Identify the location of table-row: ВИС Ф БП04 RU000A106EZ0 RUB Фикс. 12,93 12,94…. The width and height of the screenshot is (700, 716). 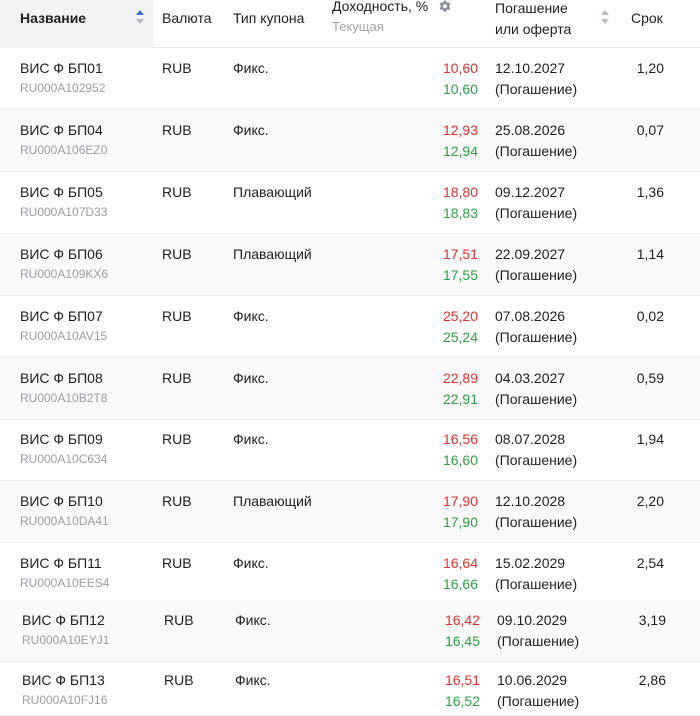
(350, 141).